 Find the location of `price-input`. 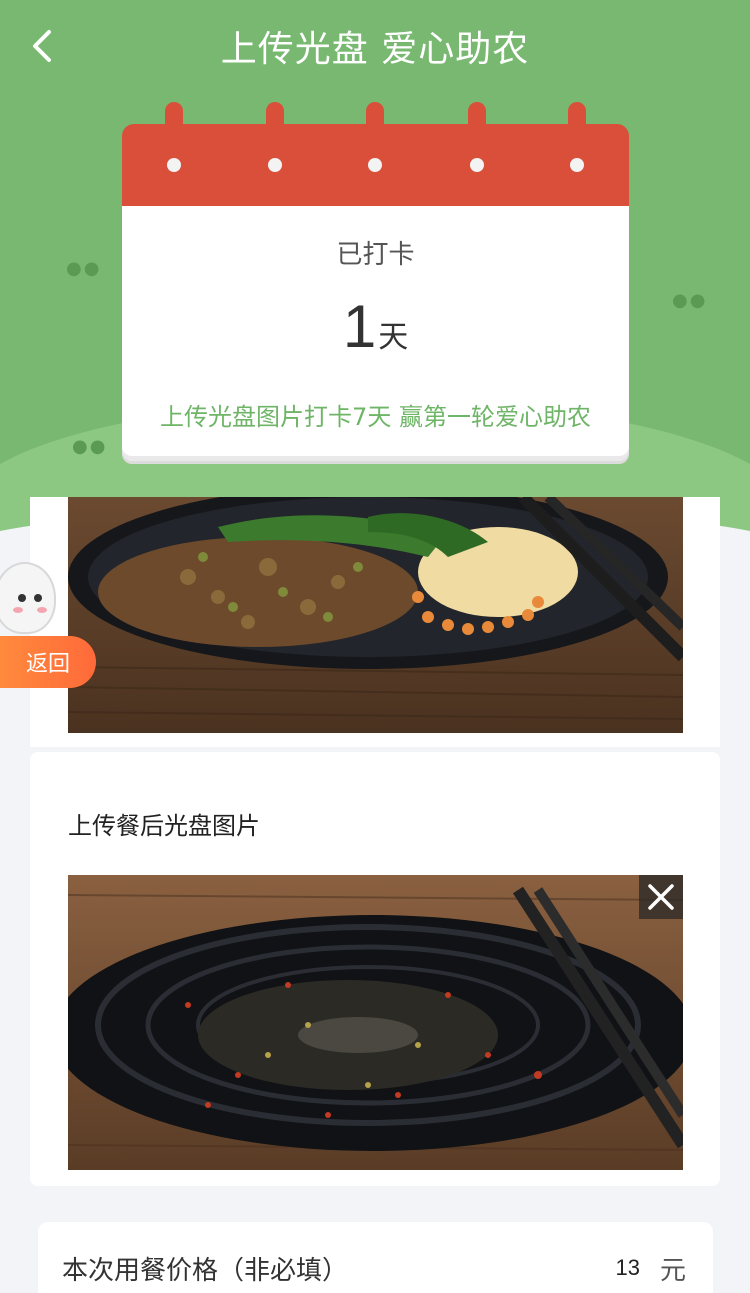

price-input is located at coordinates (600, 1268).